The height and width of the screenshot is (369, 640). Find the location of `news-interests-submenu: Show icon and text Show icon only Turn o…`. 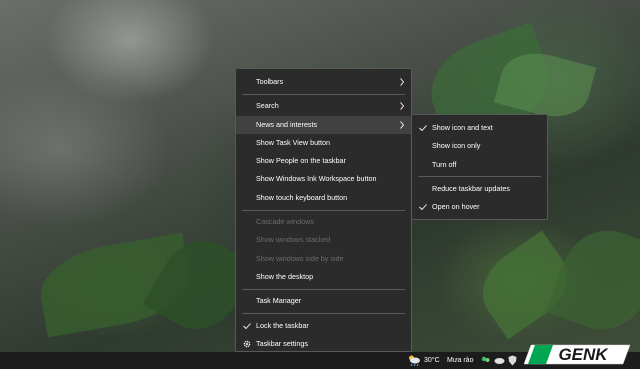

news-interests-submenu: Show icon and text Show icon only Turn o… is located at coordinates (479, 167).